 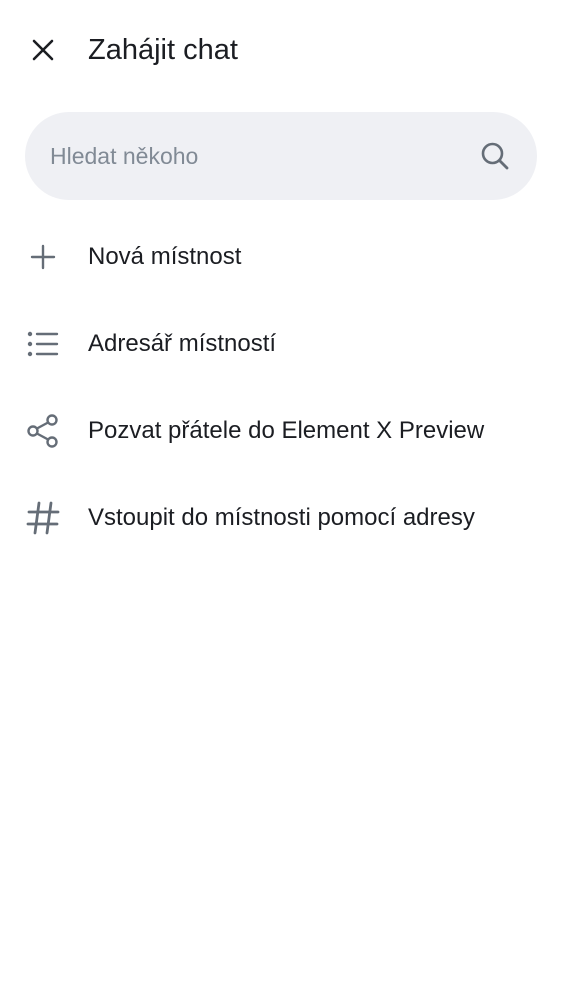 I want to click on search-input, so click(x=255, y=156).